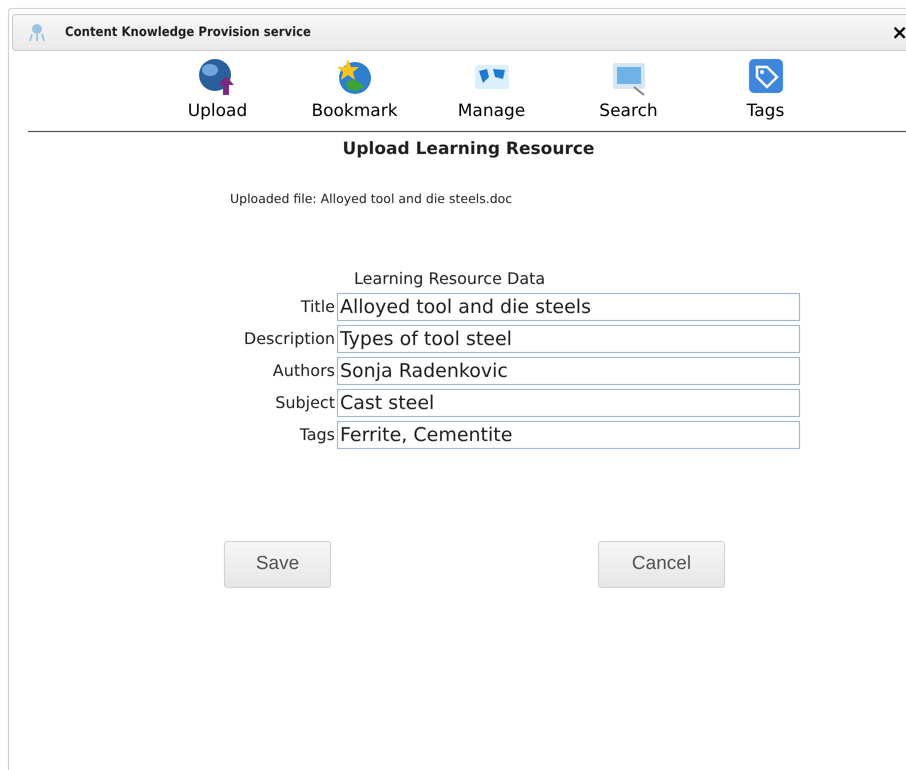 Image resolution: width=906 pixels, height=770 pixels. What do you see at coordinates (568, 434) in the screenshot?
I see `input-field: Ferrite, Cementite` at bounding box center [568, 434].